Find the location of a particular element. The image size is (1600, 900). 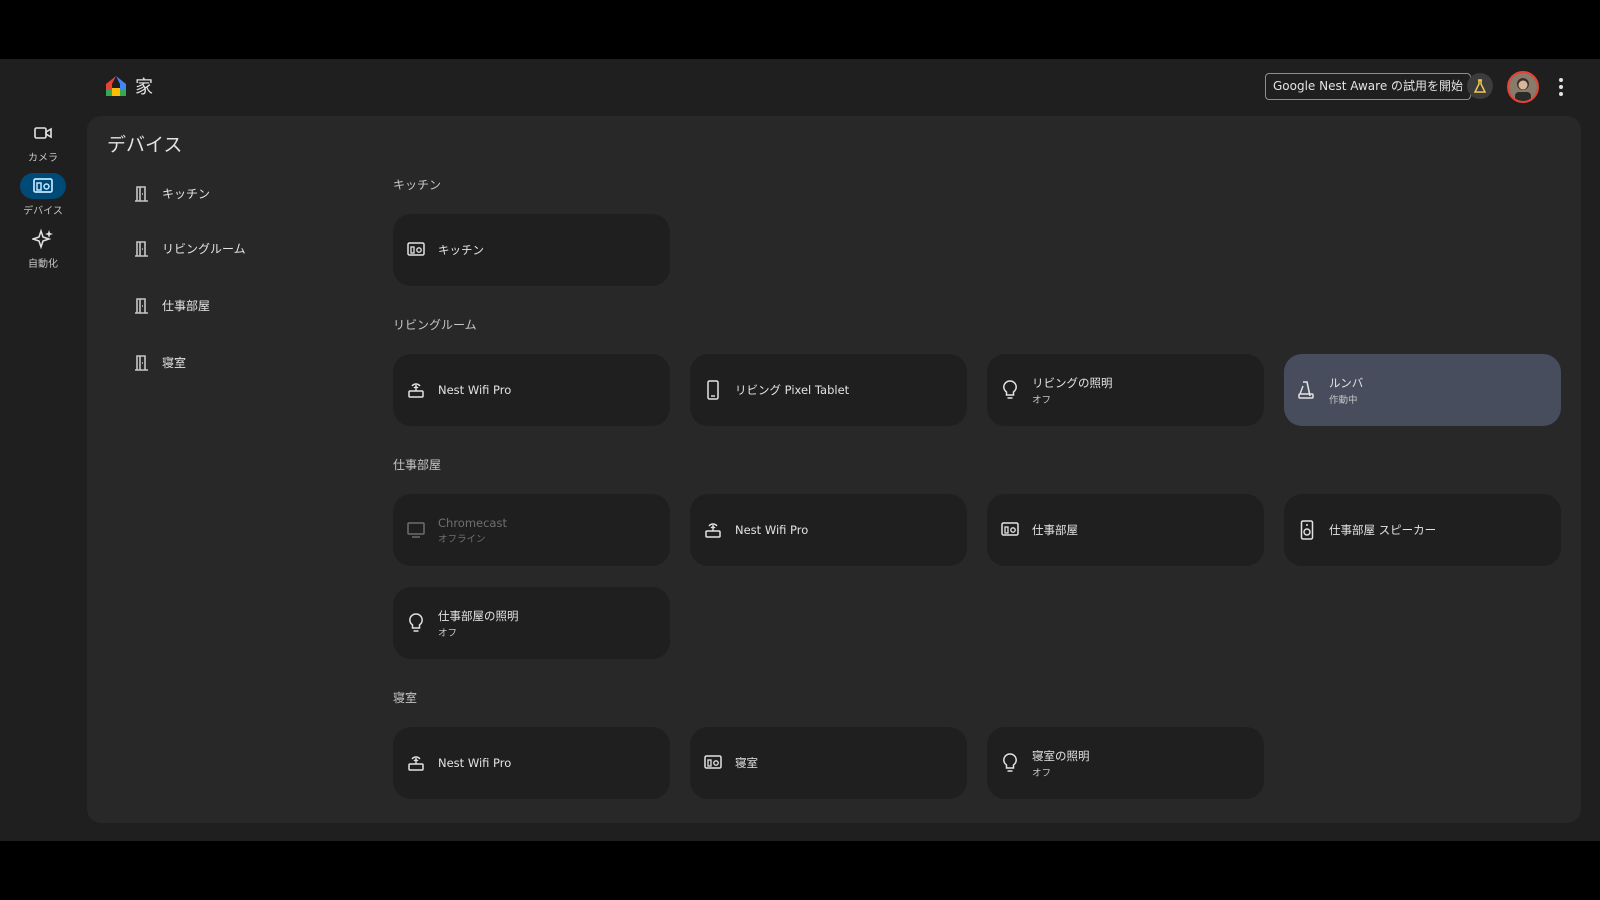

room-nav-item-living-room: リビングルーム is located at coordinates (190, 248).